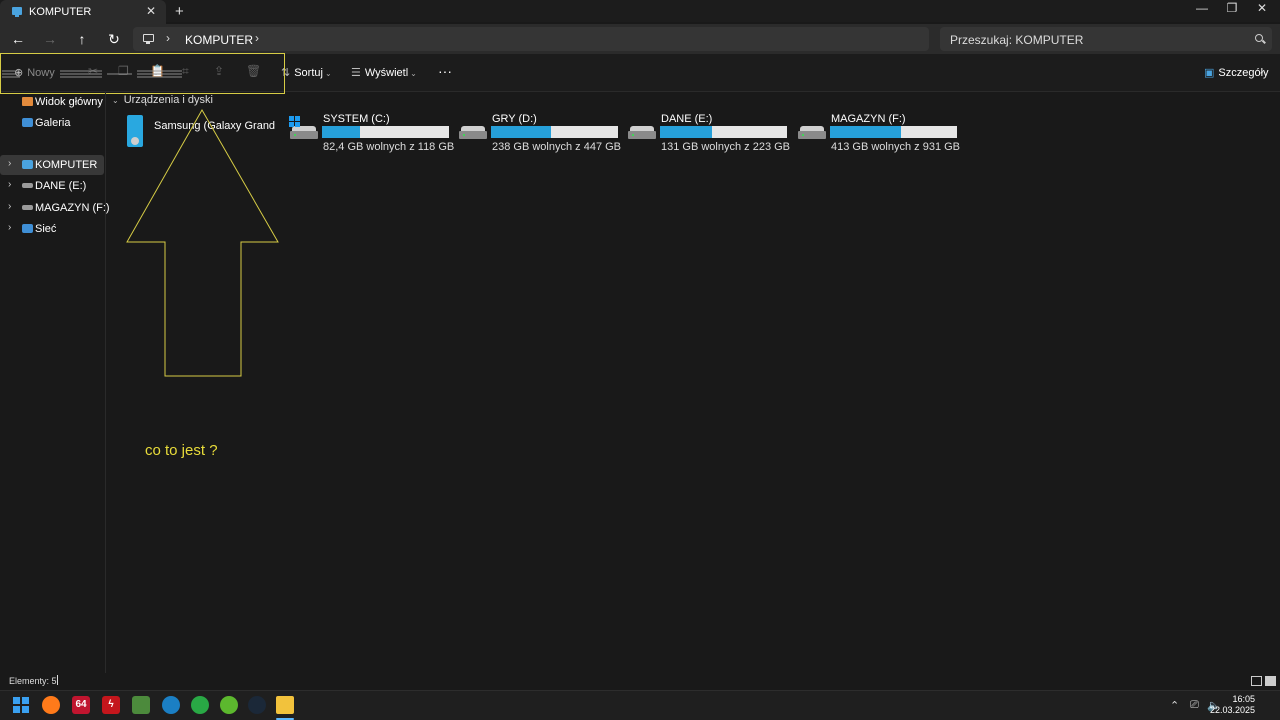 Image resolution: width=1280 pixels, height=720 pixels. Describe the element at coordinates (27, 228) in the screenshot. I see `network-icon` at that location.